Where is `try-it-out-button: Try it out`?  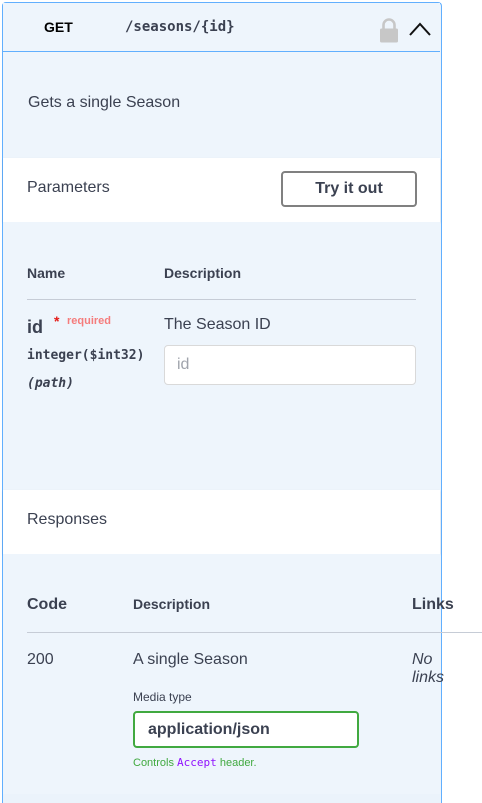
try-it-out-button: Try it out is located at coordinates (349, 189).